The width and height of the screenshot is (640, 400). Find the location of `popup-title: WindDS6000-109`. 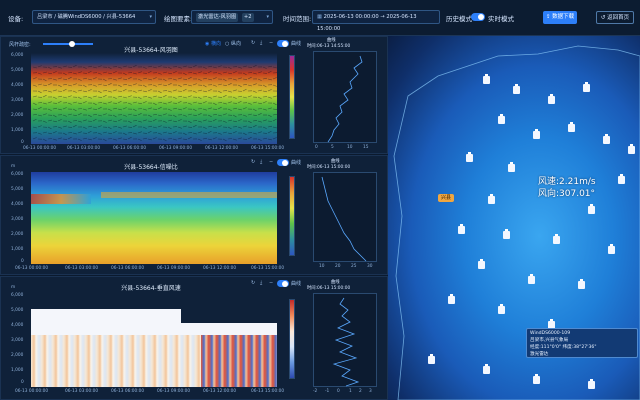

popup-title: WindDS6000-109 is located at coordinates (550, 333).